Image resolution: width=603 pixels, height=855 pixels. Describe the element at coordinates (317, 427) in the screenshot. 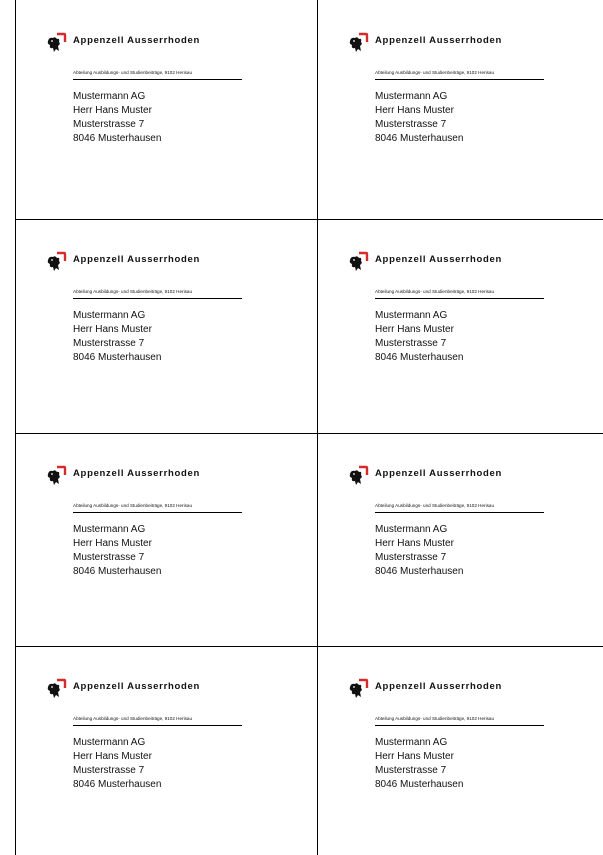

I see `column-divider-middle` at that location.